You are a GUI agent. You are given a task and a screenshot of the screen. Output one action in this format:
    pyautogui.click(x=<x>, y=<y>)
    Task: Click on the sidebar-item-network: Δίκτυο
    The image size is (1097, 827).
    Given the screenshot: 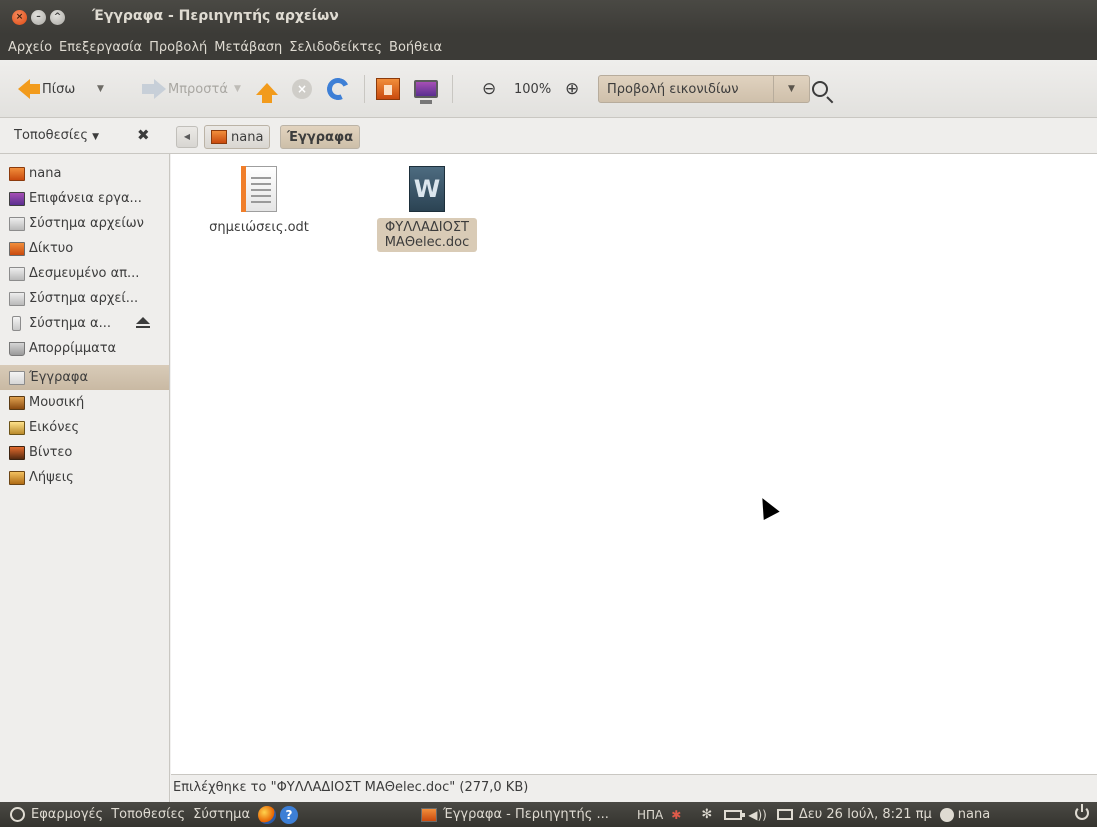 What is the action you would take?
    pyautogui.click(x=84, y=248)
    